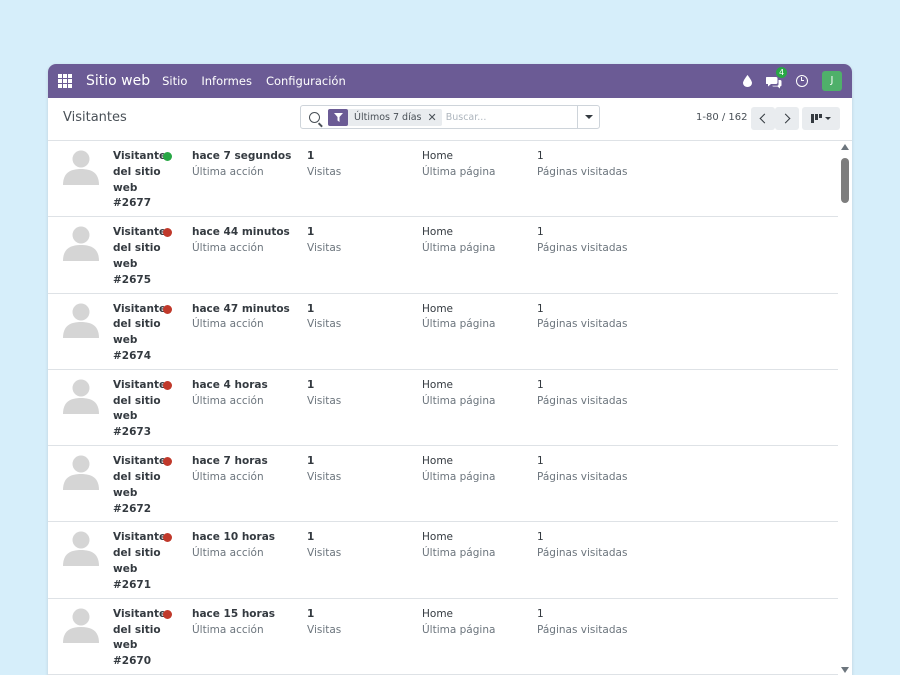 Image resolution: width=900 pixels, height=675 pixels. I want to click on last-action-field: hace 15 horas Última acción, so click(233, 623).